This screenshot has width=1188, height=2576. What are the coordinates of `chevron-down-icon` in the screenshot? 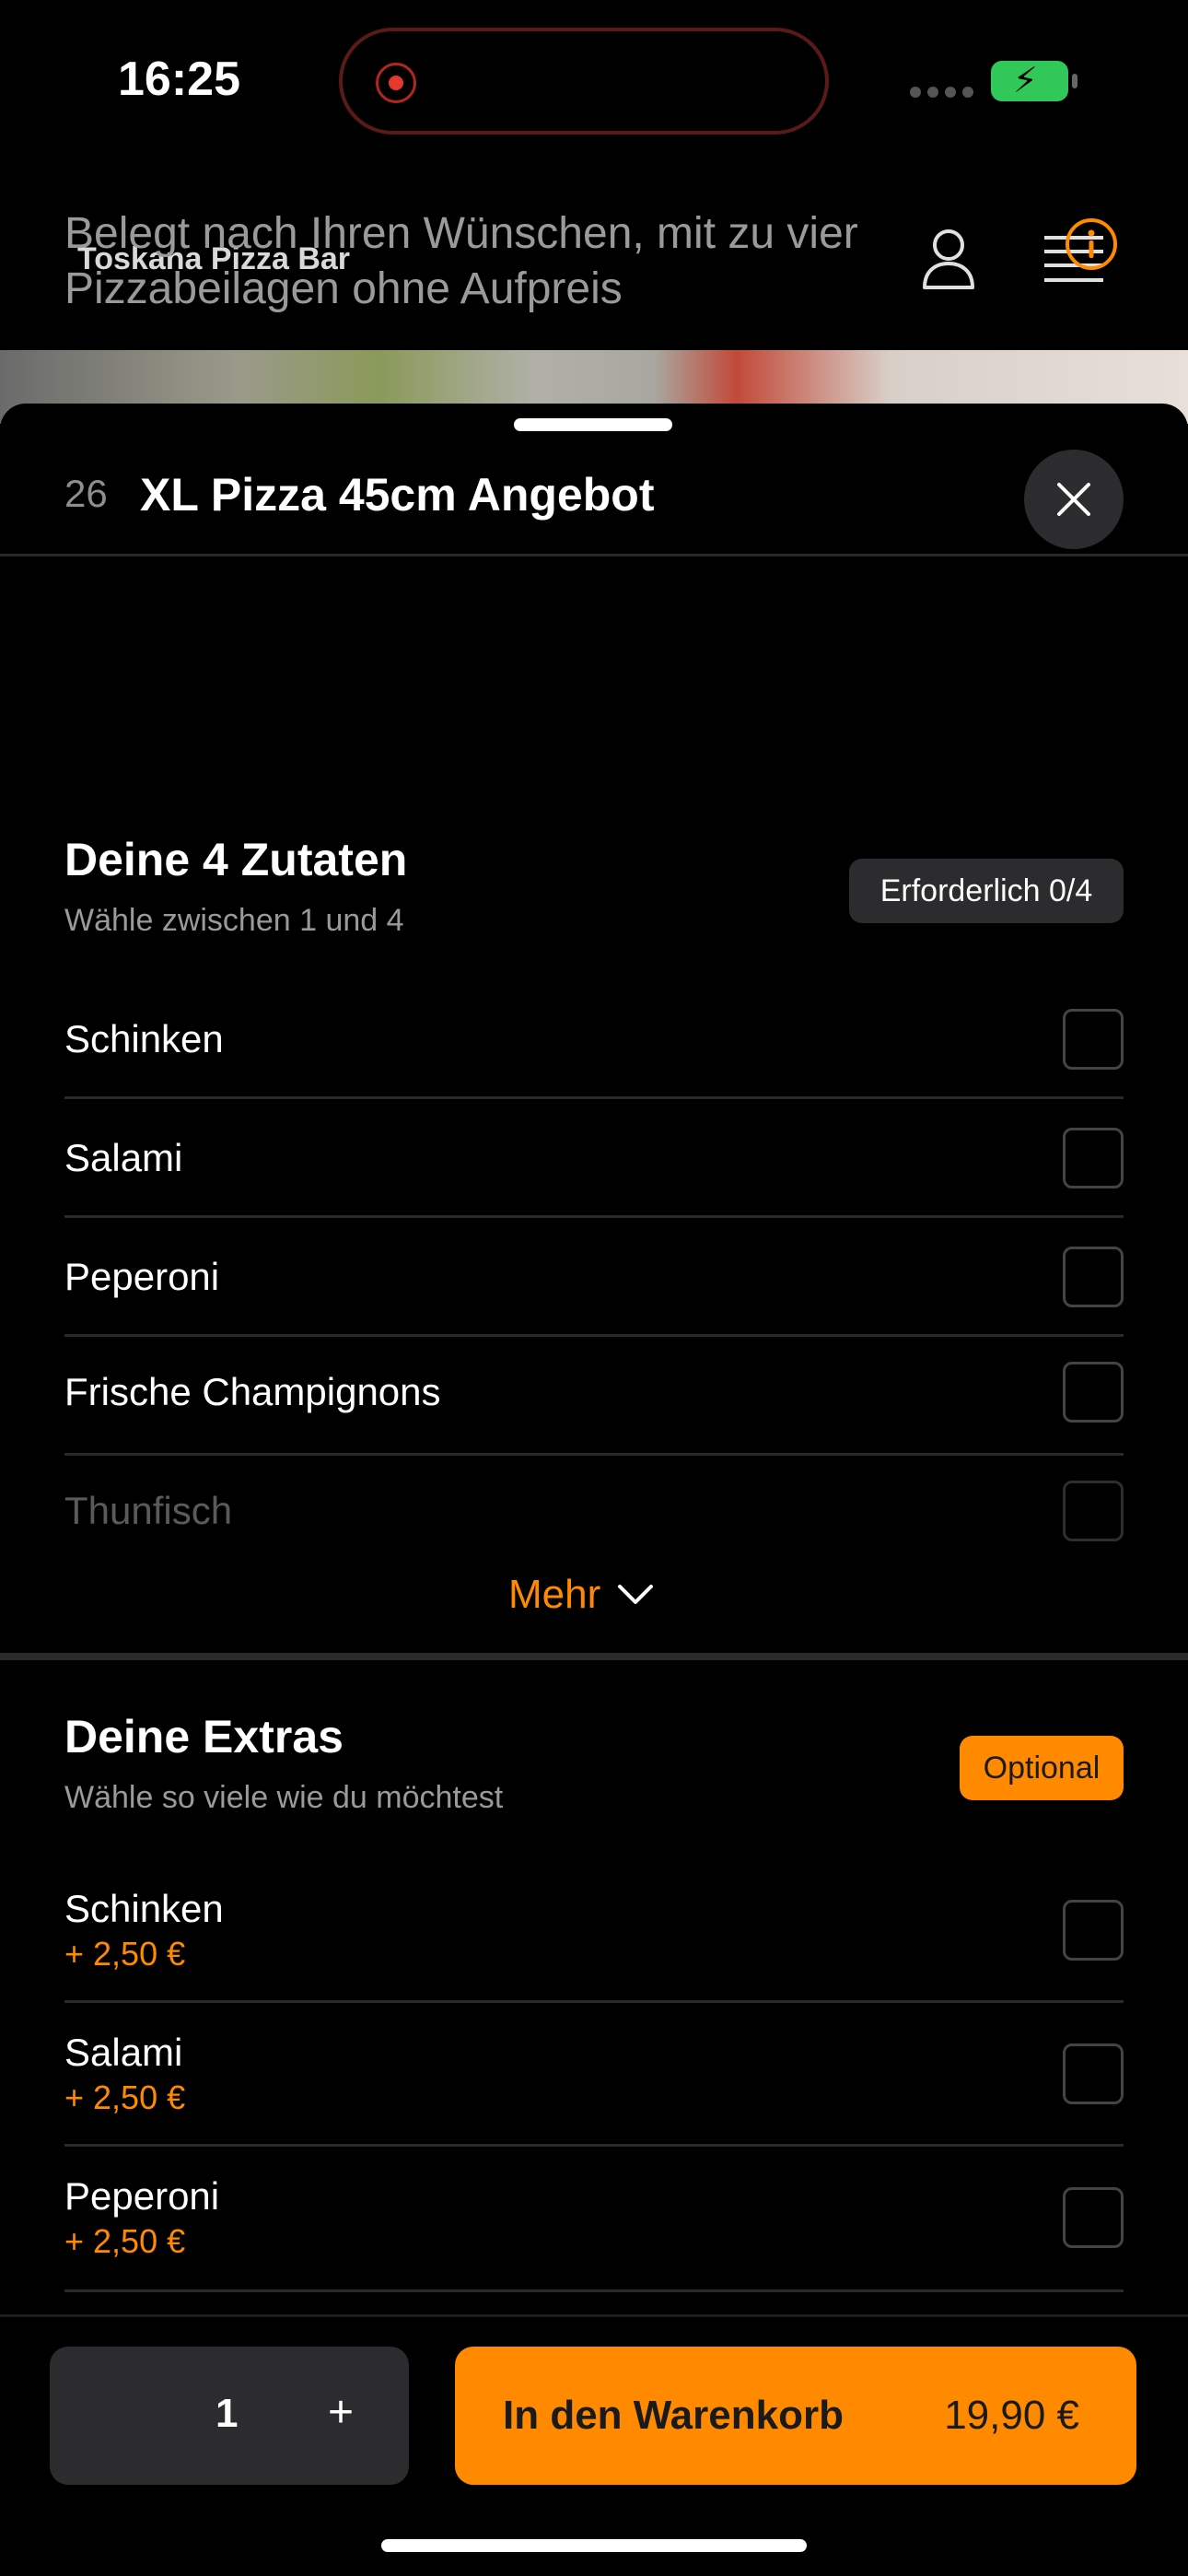 It's located at (636, 1594).